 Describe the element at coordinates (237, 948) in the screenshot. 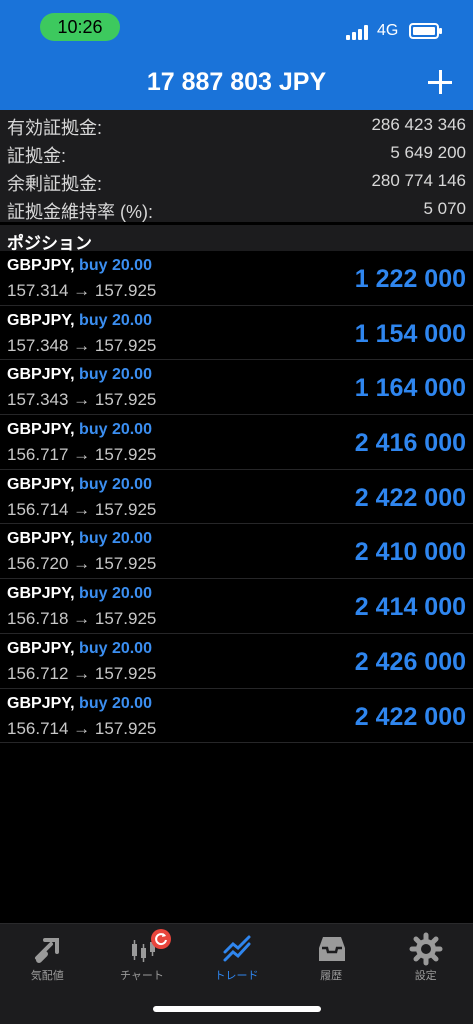

I see `trade-icon` at that location.